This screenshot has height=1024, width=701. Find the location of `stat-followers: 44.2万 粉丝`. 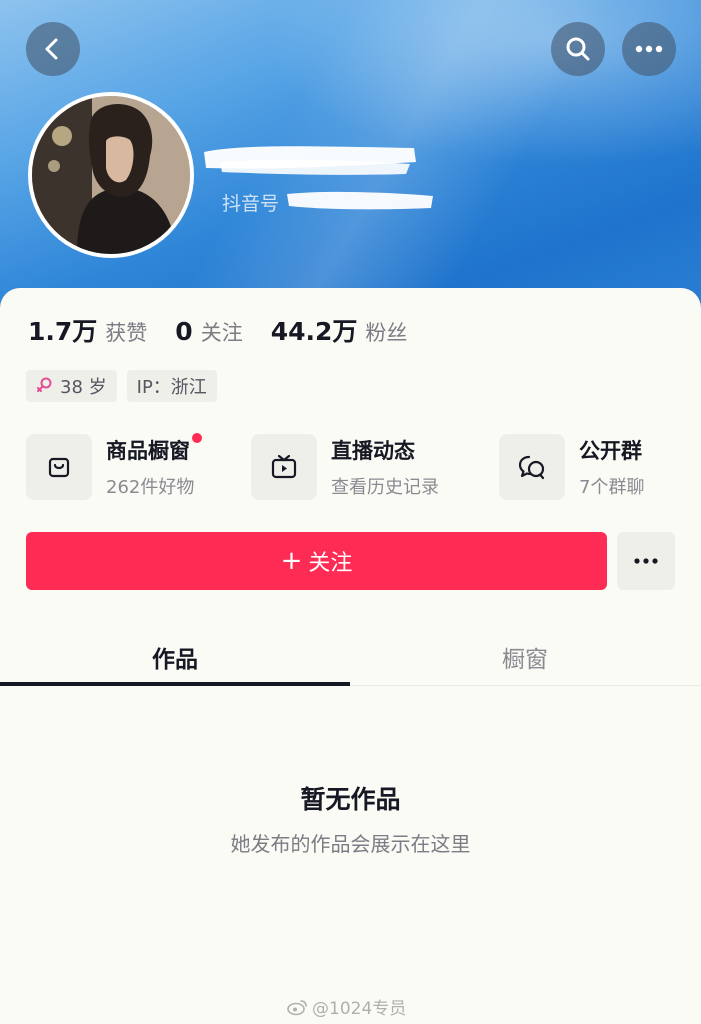

stat-followers: 44.2万 粉丝 is located at coordinates (339, 330).